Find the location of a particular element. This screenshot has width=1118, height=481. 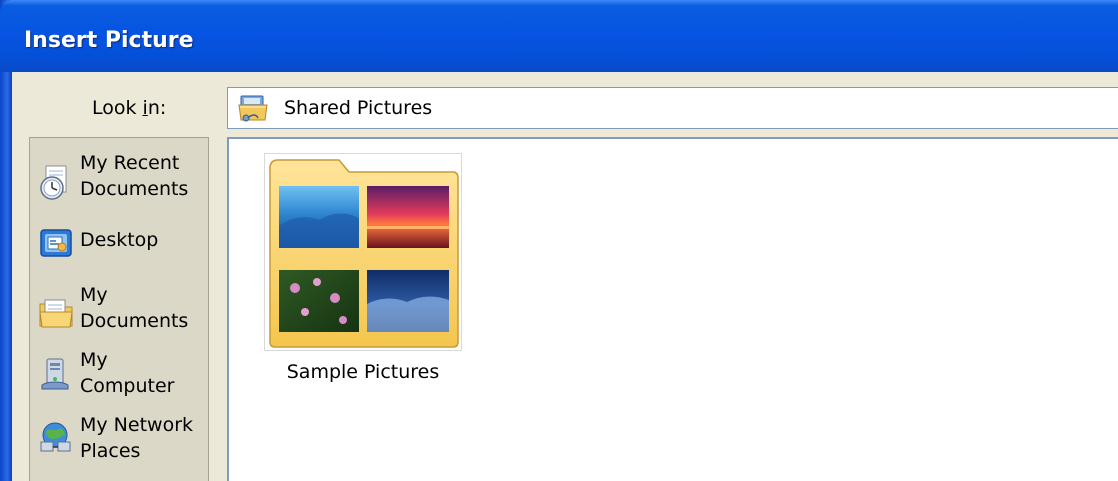

places-item-label: Desktop is located at coordinates (119, 240).